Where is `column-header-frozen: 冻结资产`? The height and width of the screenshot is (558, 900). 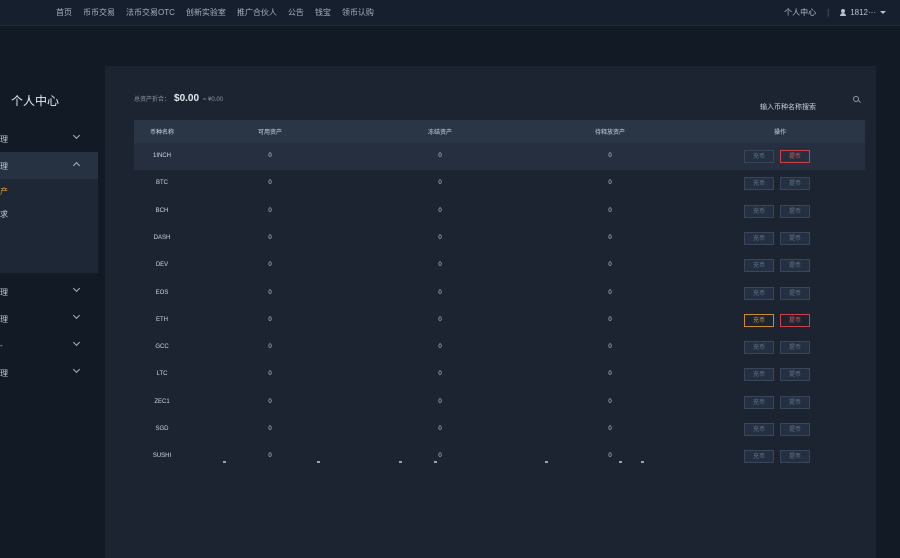 column-header-frozen: 冻结资产 is located at coordinates (439, 133).